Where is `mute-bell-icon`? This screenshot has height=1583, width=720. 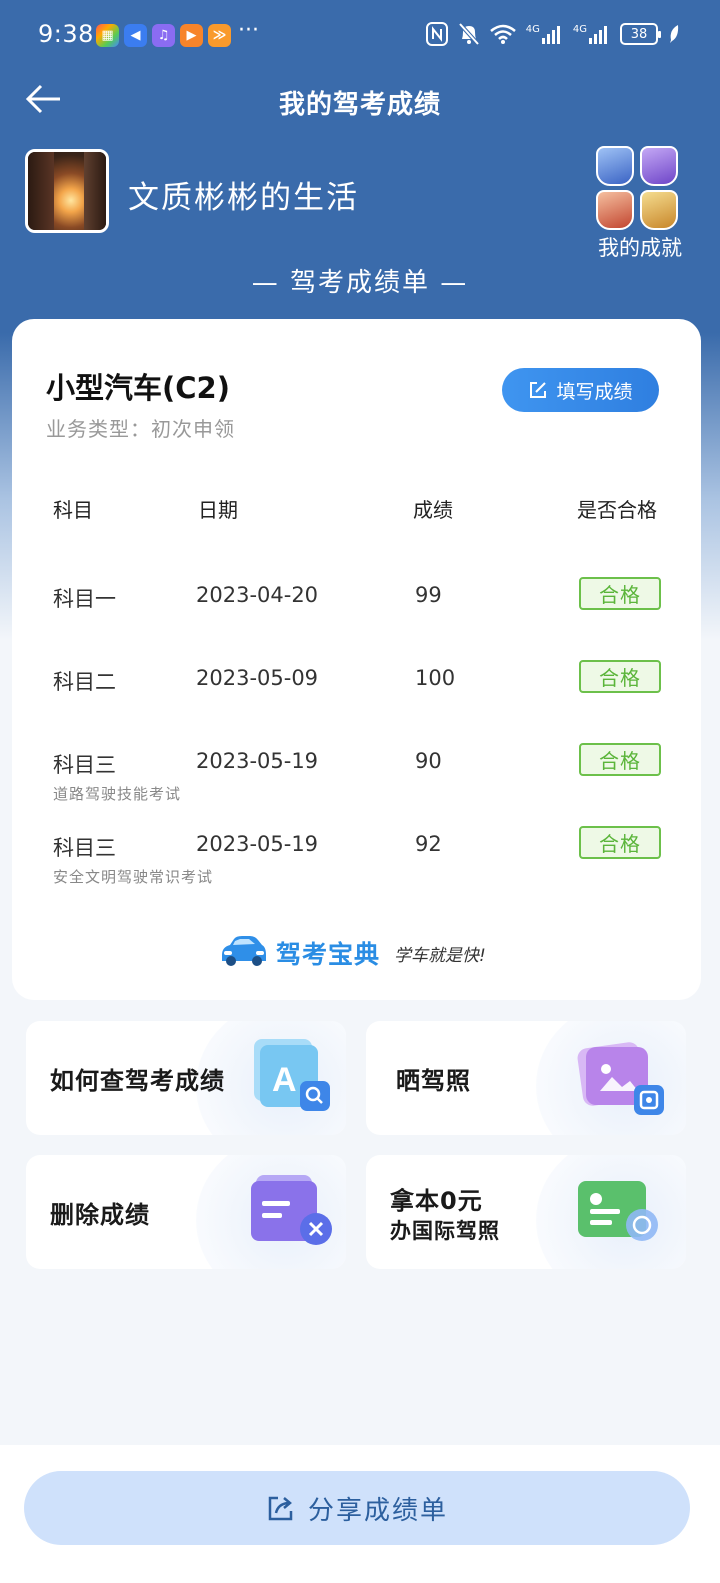
mute-bell-icon is located at coordinates (469, 34).